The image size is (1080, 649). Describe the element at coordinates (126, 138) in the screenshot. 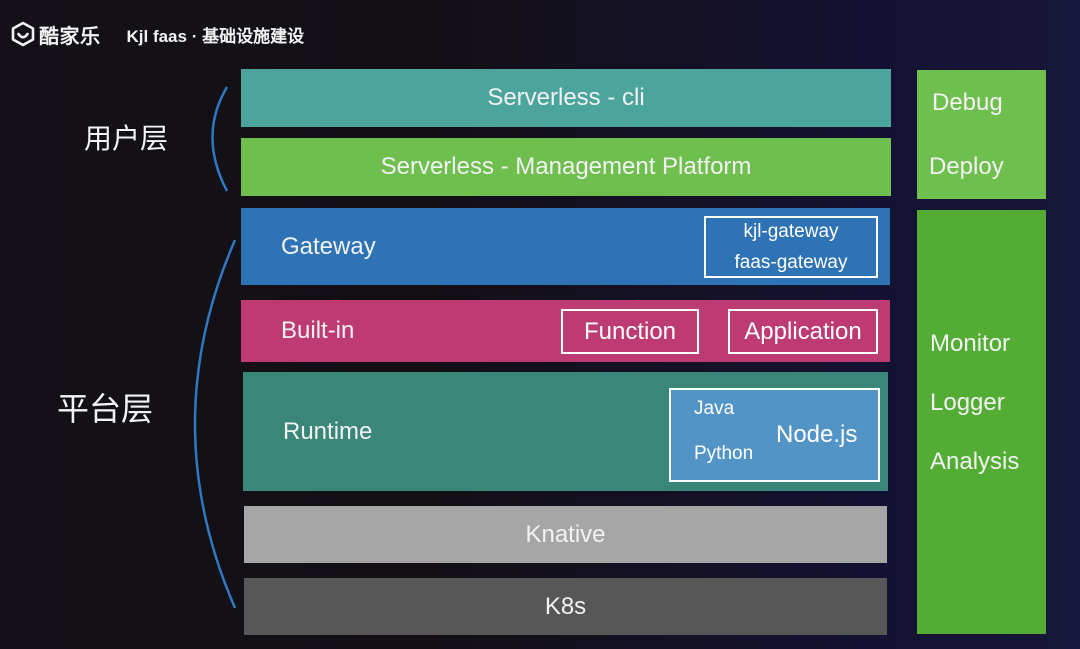

I see `user-layer-label: 用户层` at that location.